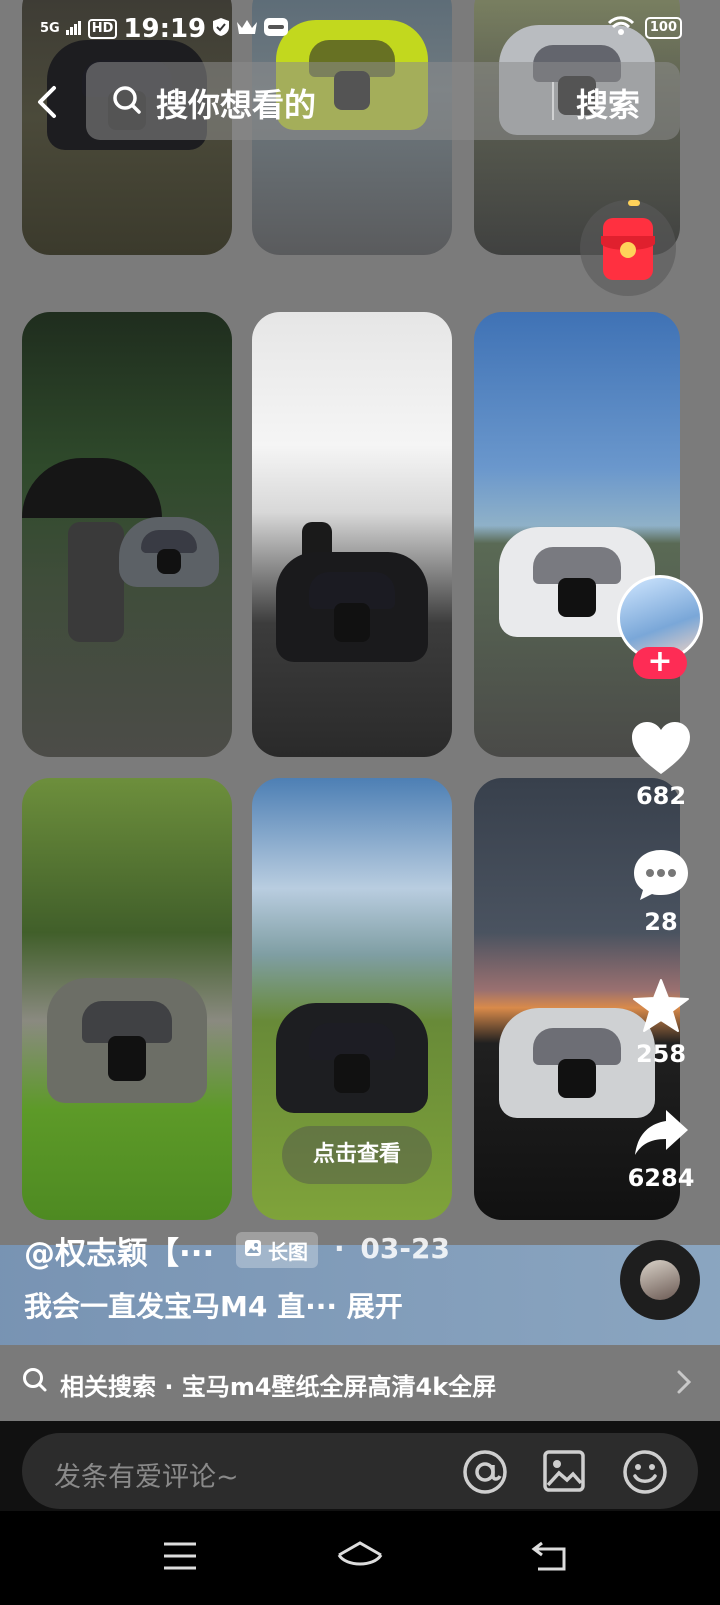 The width and height of the screenshot is (720, 1605). What do you see at coordinates (352, 999) in the screenshot?
I see `image-tile-8: 点击查看` at bounding box center [352, 999].